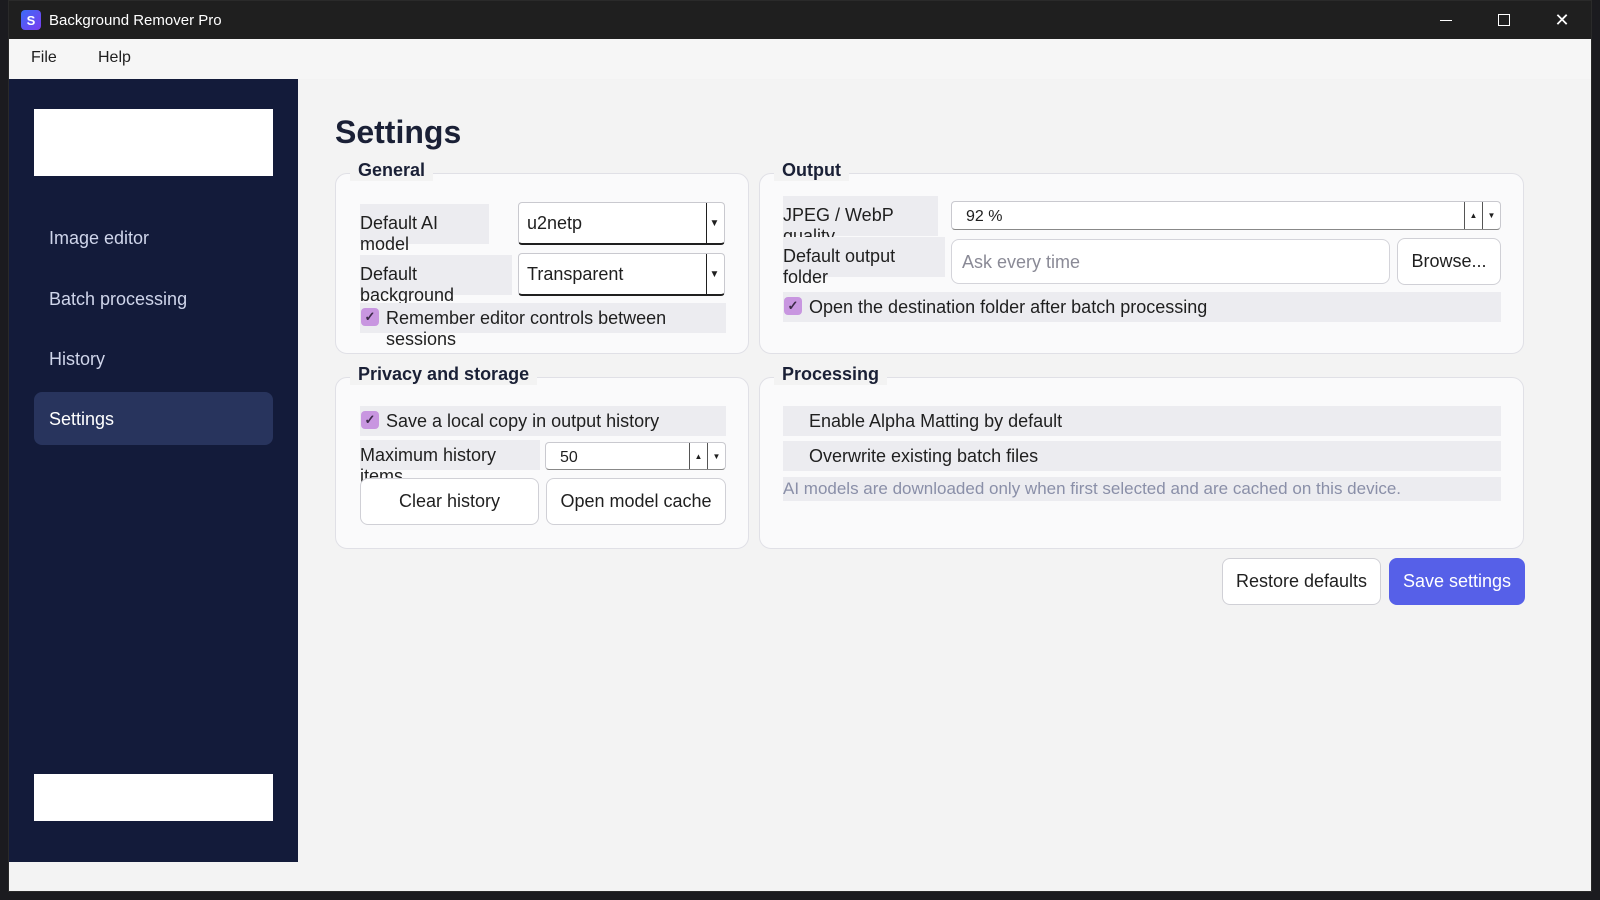 This screenshot has height=900, width=1600. I want to click on restore-defaults-button: Restore defaults, so click(1301, 581).